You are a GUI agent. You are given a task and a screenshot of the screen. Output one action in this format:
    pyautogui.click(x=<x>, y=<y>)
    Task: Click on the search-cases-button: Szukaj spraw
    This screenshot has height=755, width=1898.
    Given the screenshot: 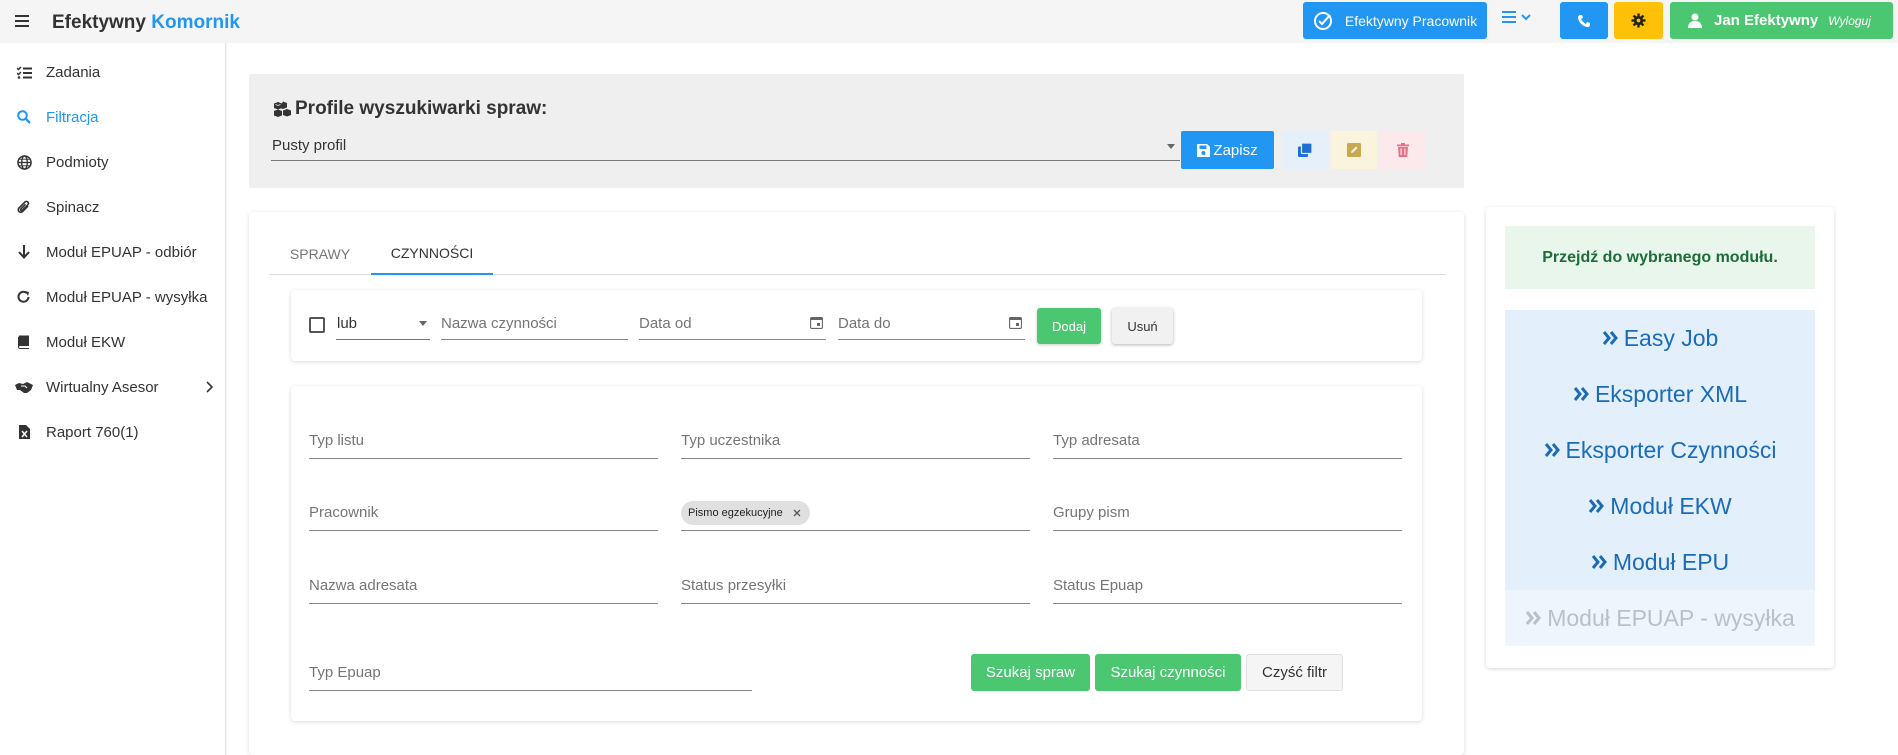 What is the action you would take?
    pyautogui.click(x=1030, y=672)
    